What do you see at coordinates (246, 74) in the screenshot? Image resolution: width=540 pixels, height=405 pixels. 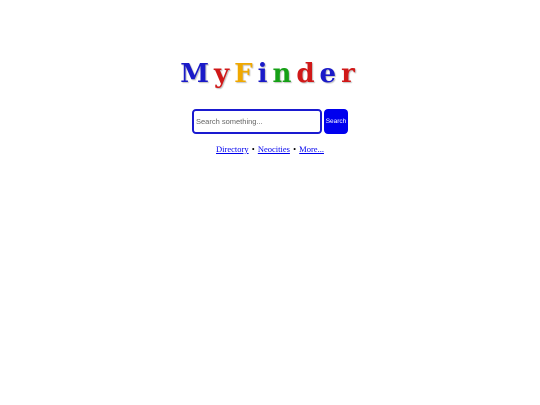 I see `logo-letter: F` at bounding box center [246, 74].